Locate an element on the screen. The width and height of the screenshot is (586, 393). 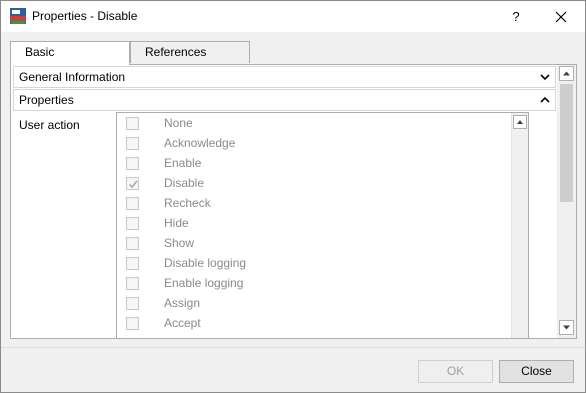
option-label: Hide is located at coordinates (176, 223).